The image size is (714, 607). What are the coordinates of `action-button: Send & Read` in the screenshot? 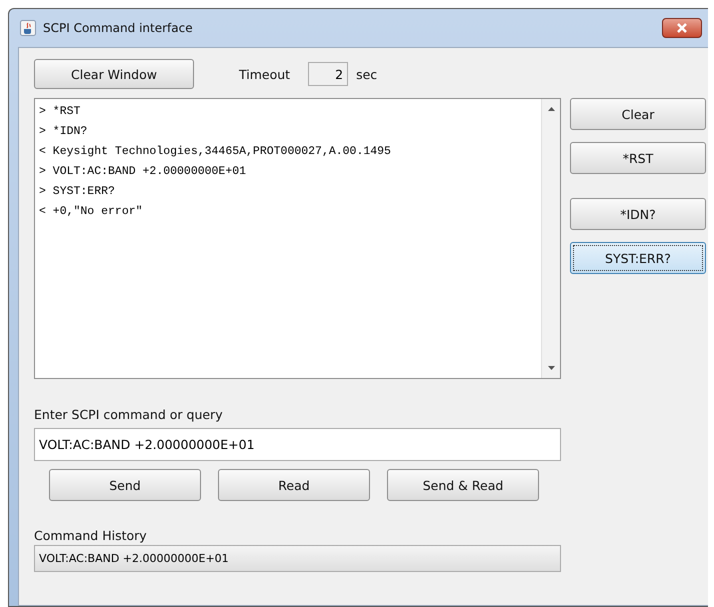 It's located at (463, 485).